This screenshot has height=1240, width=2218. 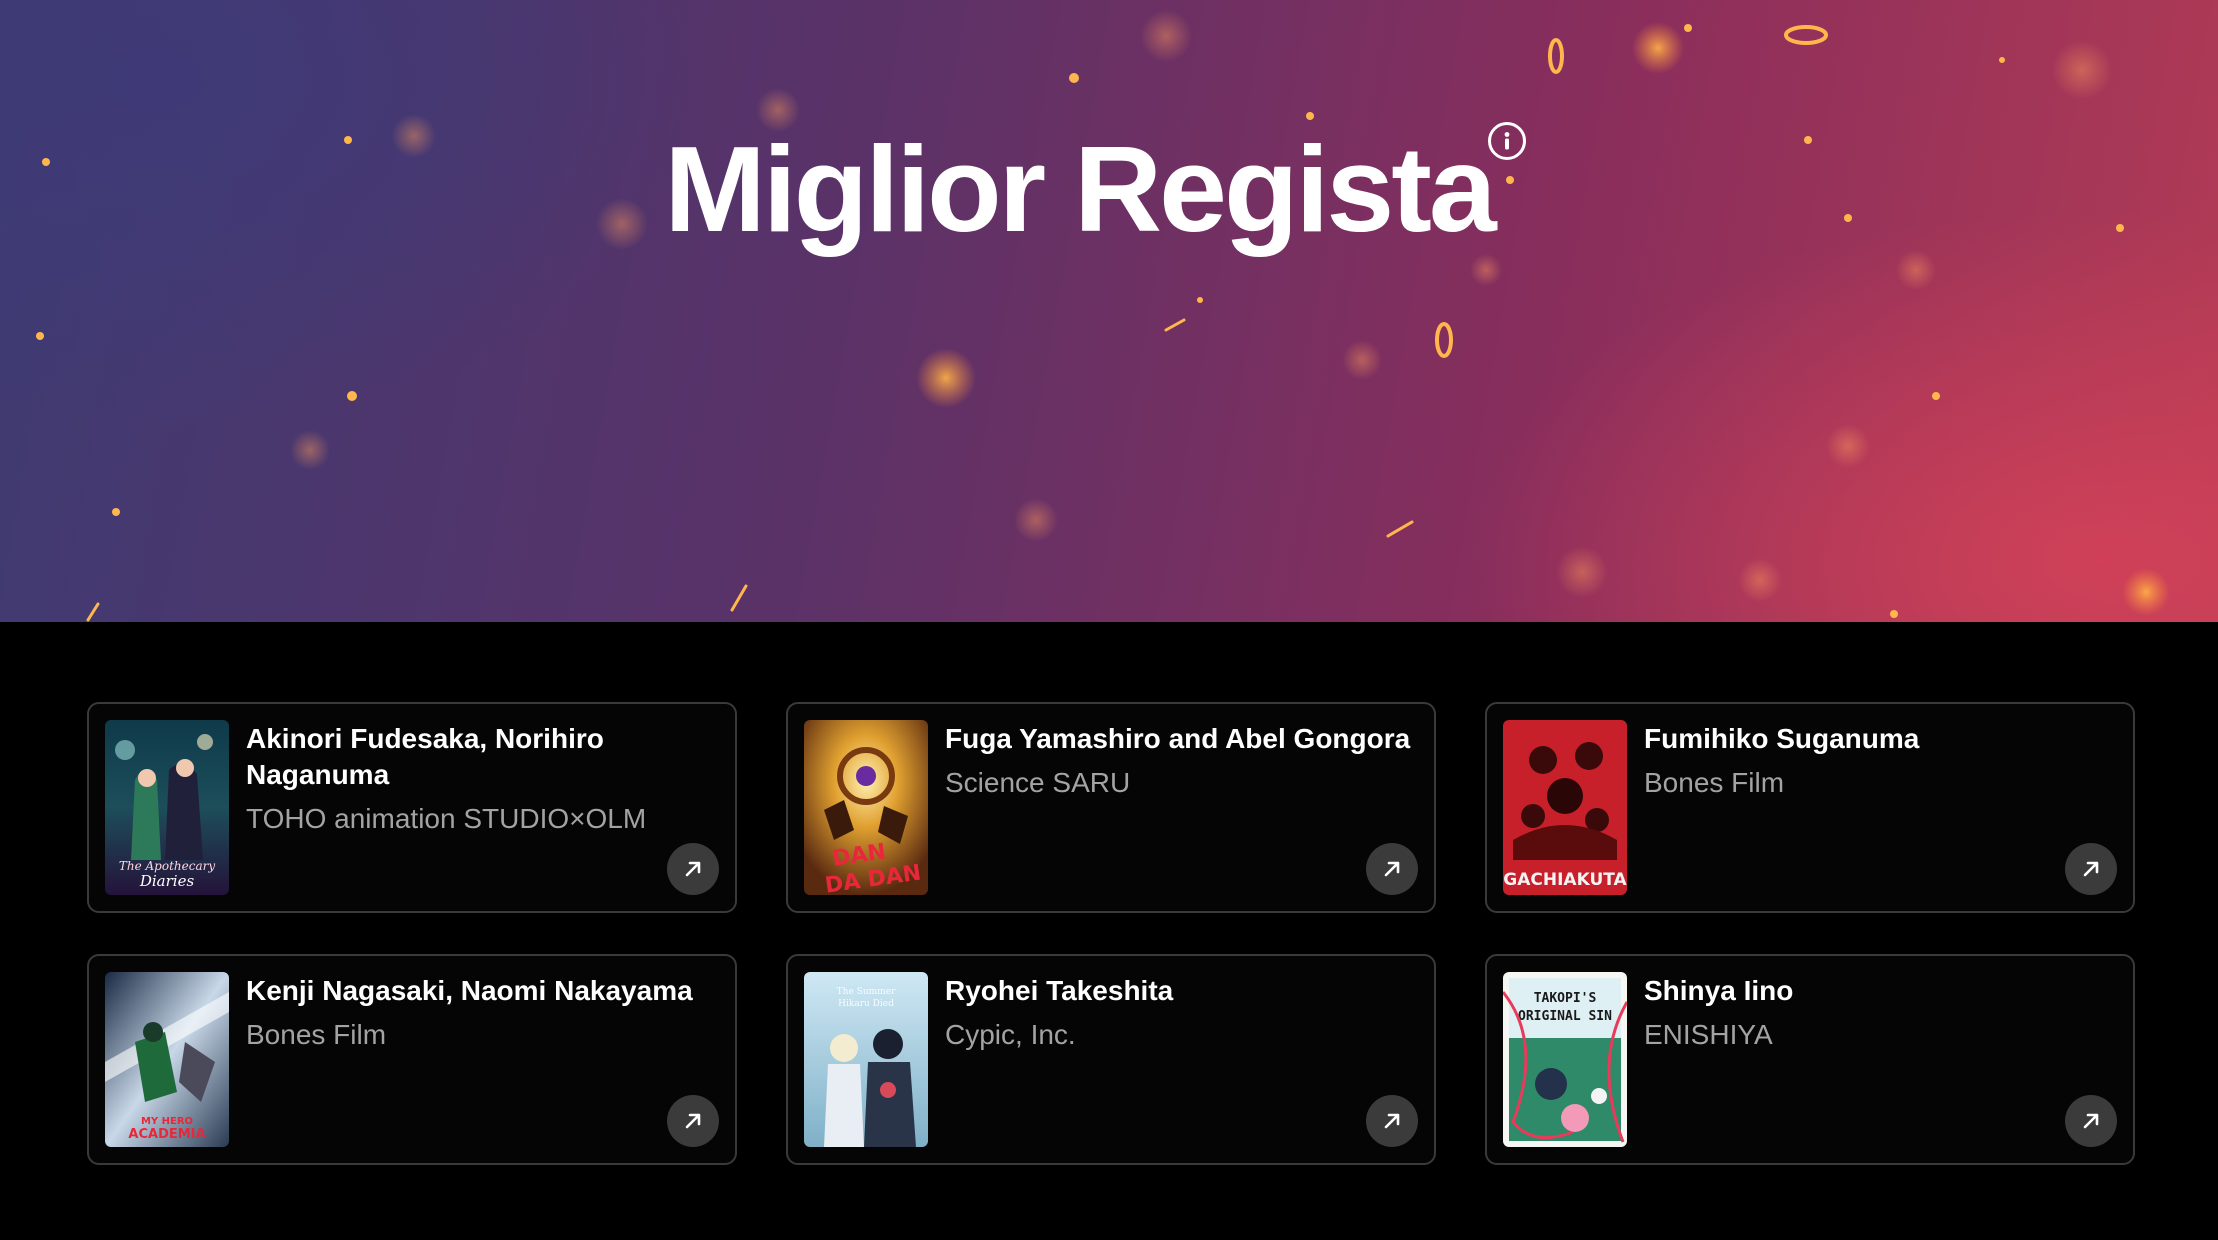 I want to click on svg-text: MY HERO, so click(x=167, y=1121).